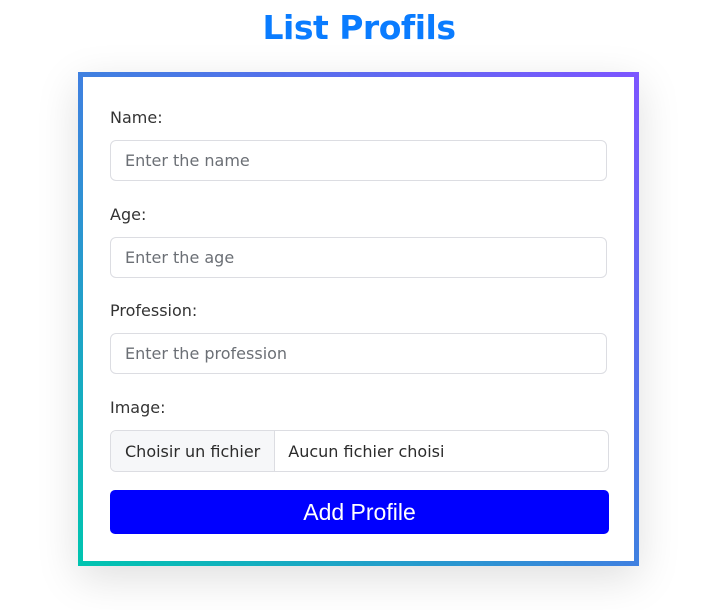  What do you see at coordinates (136, 117) in the screenshot?
I see `name-label: Name:` at bounding box center [136, 117].